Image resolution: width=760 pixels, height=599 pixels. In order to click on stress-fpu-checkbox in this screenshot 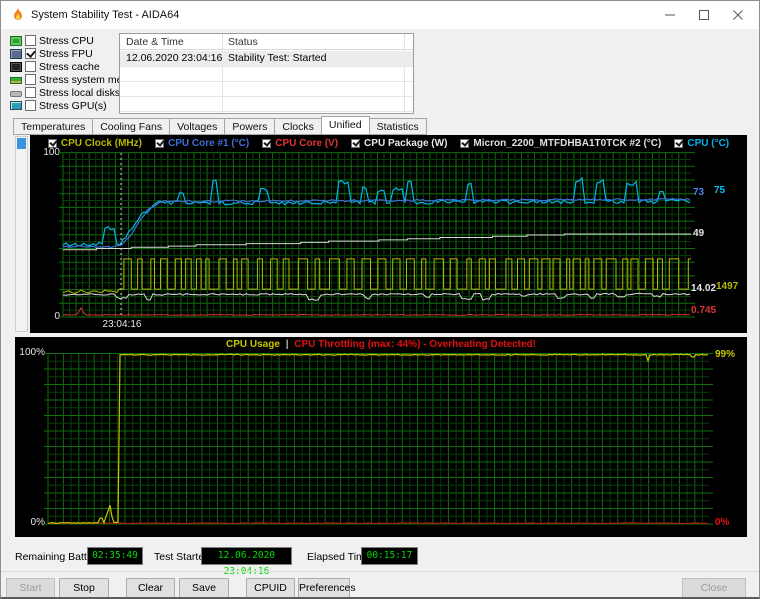, I will do `click(30, 53)`.